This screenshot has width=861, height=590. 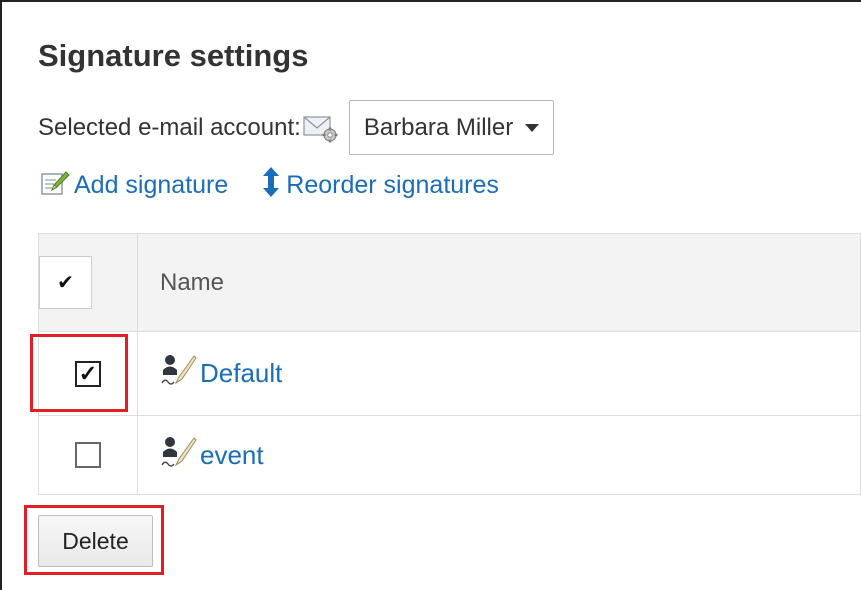 What do you see at coordinates (499, 282) in the screenshot?
I see `column-header-name: Name` at bounding box center [499, 282].